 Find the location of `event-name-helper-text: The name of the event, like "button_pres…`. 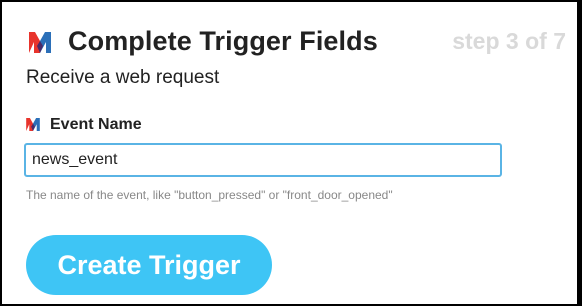

event-name-helper-text: The name of the event, like "button_pres… is located at coordinates (209, 195).